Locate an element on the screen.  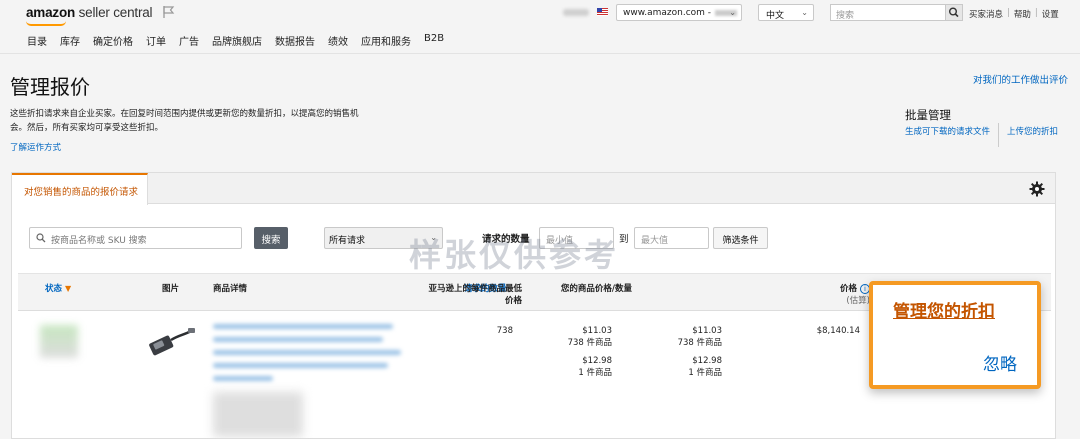
max-quantity-input: 最大值 is located at coordinates (671, 238).